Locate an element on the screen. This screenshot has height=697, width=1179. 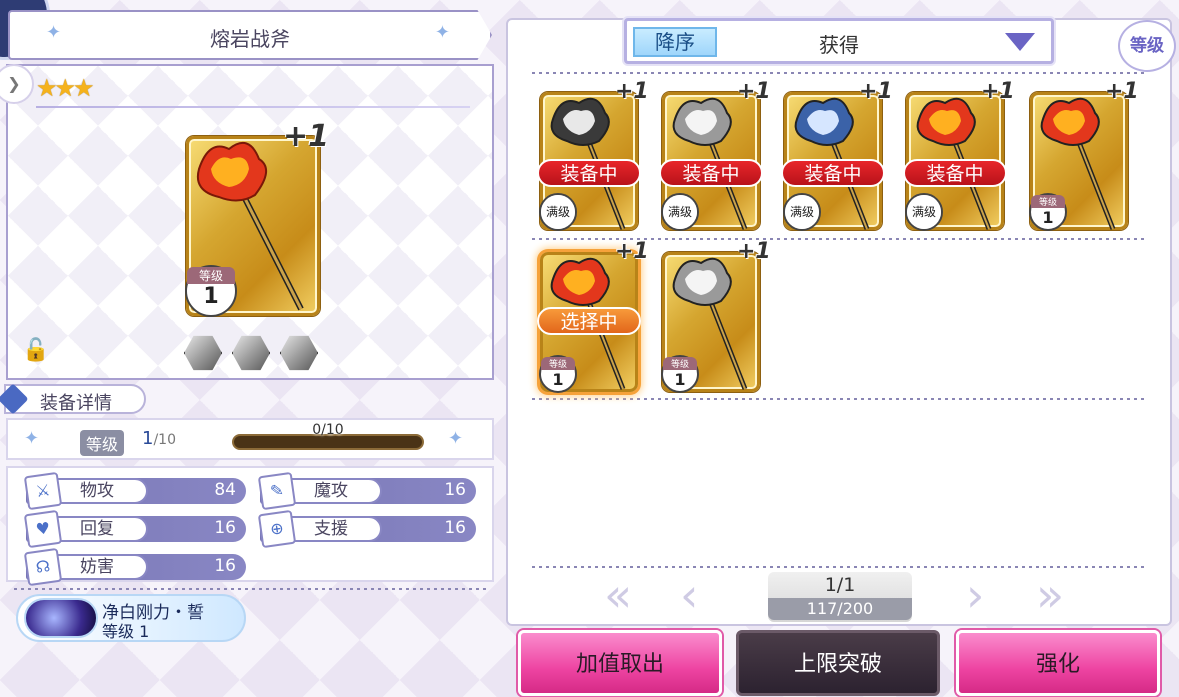
level-value: 1/10 is located at coordinates (159, 438).